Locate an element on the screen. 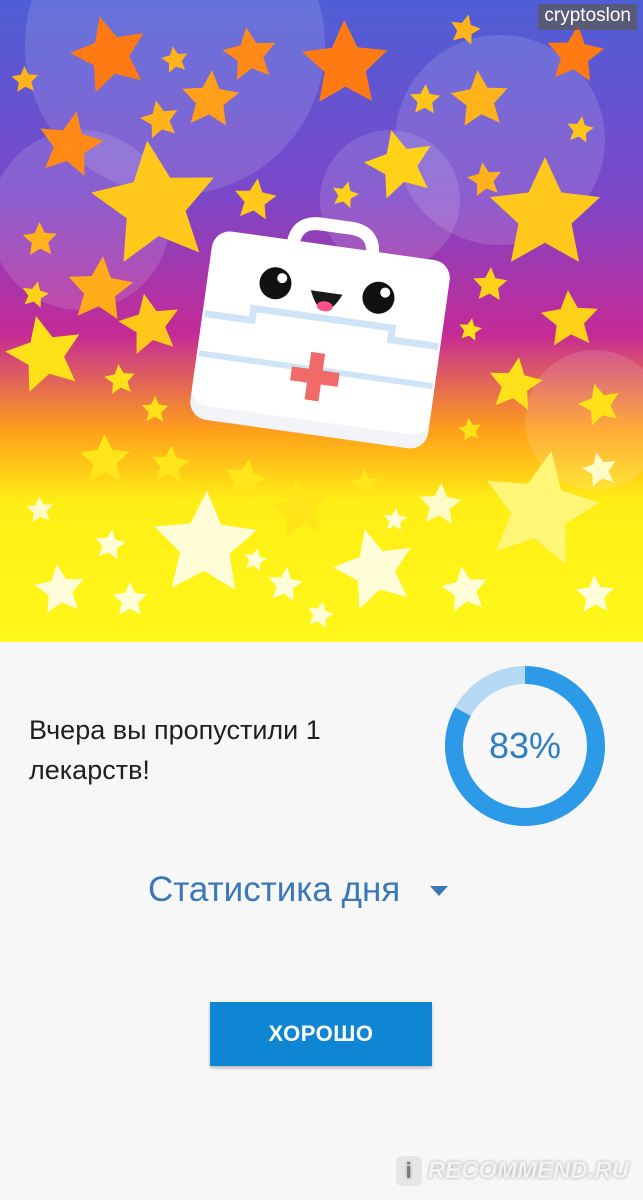 The width and height of the screenshot is (643, 1200). missed-medications-message: Вчера вы пропустили 1 лекарств! is located at coordinates (175, 750).